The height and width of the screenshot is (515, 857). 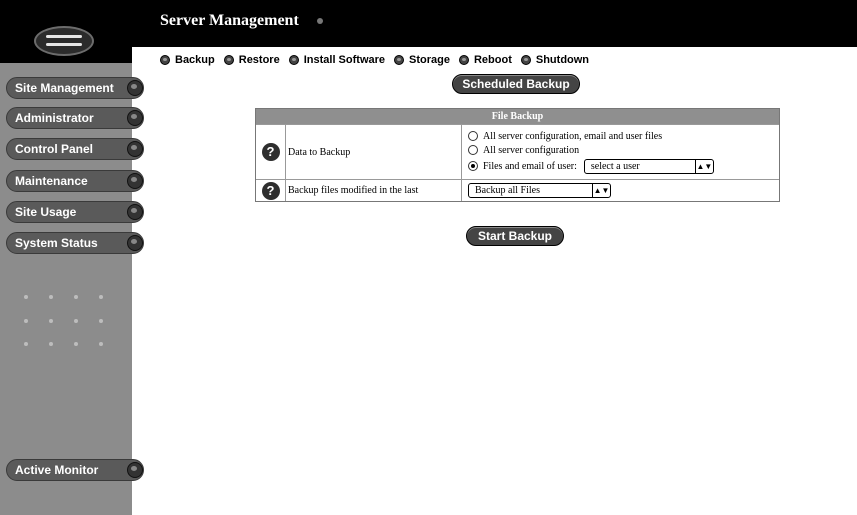 What do you see at coordinates (531, 150) in the screenshot?
I see `option-label: All server configuration` at bounding box center [531, 150].